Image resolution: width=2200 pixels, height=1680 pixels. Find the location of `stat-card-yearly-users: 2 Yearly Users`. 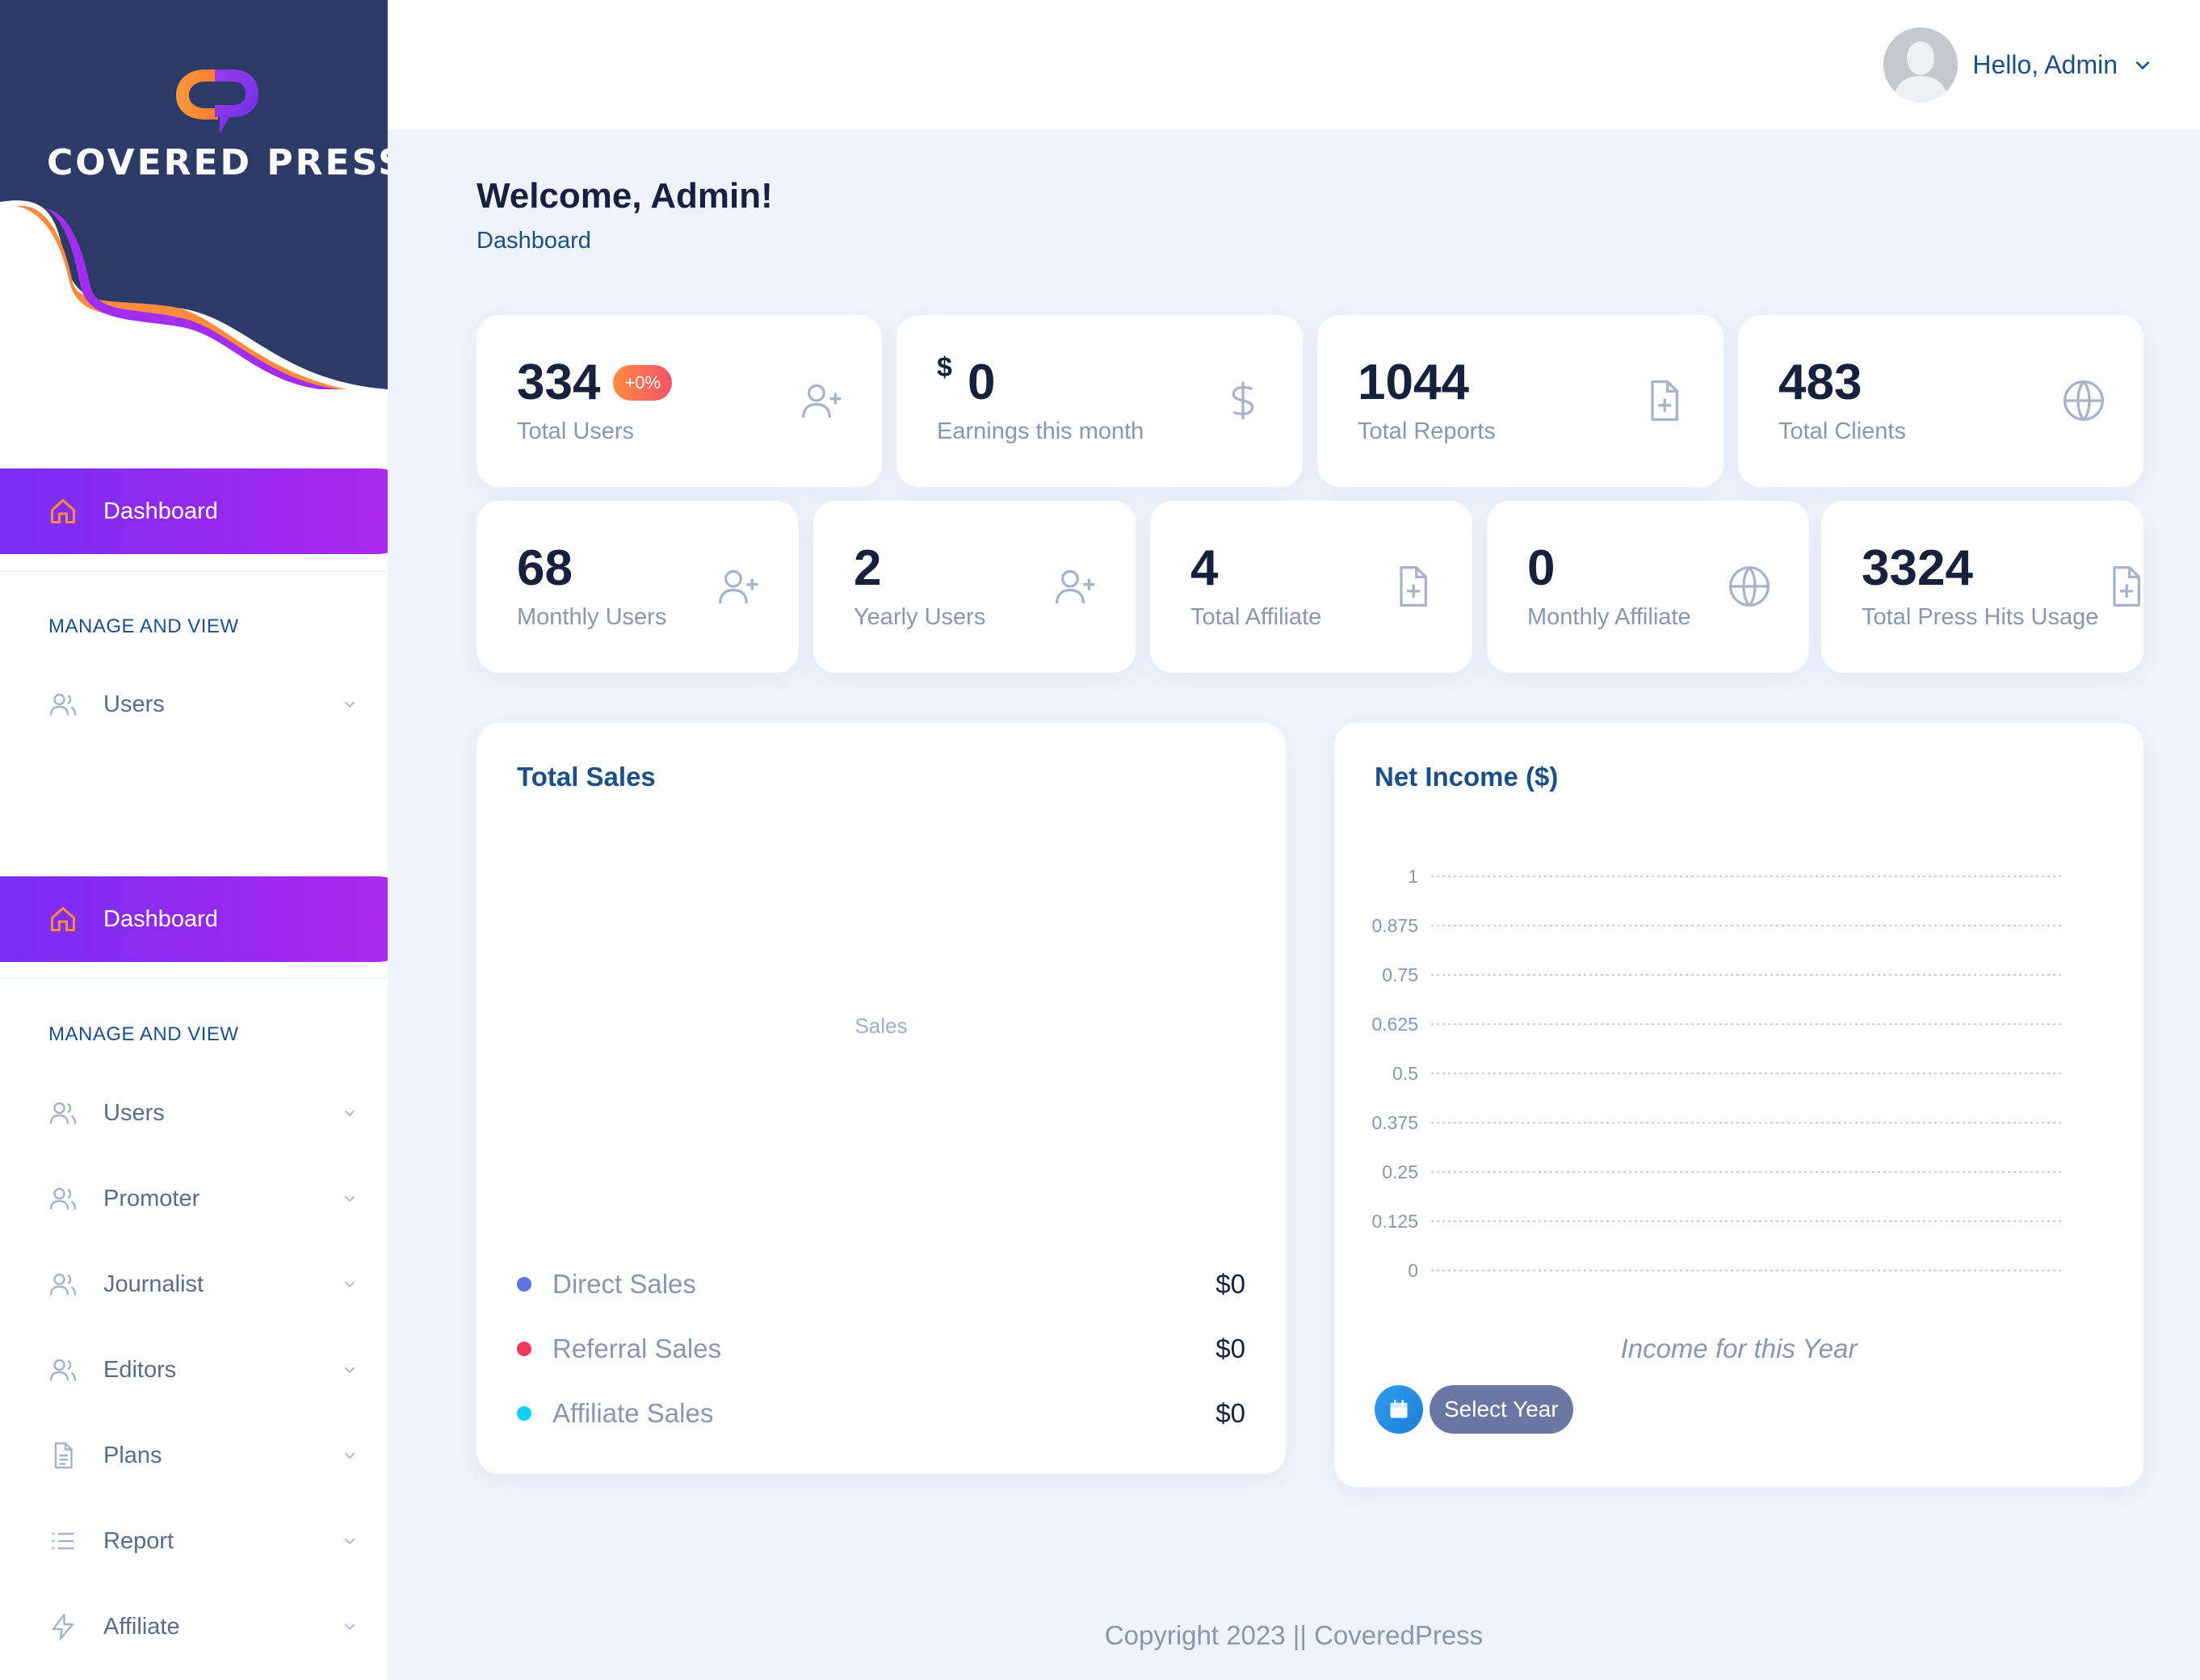

stat-card-yearly-users: 2 Yearly Users is located at coordinates (974, 587).